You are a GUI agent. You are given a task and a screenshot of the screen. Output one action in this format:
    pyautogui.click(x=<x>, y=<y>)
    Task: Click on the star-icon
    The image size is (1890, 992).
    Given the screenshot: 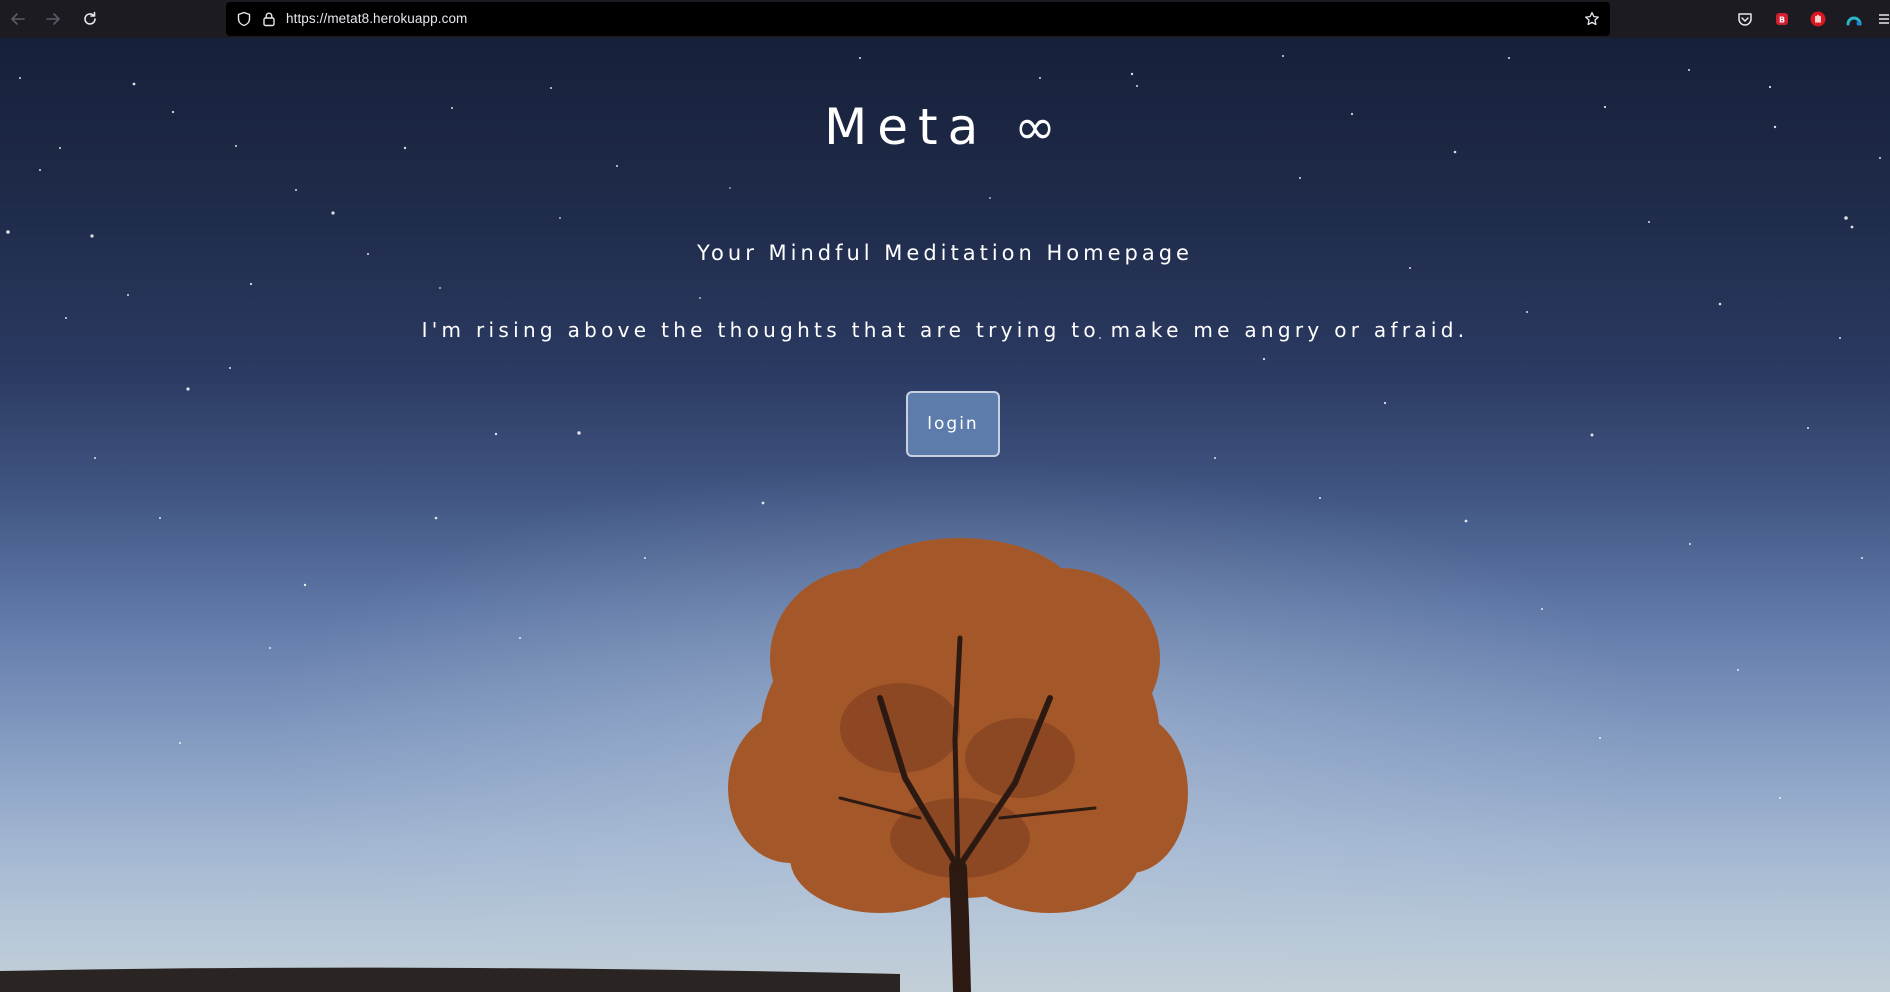 What is the action you would take?
    pyautogui.click(x=1592, y=19)
    